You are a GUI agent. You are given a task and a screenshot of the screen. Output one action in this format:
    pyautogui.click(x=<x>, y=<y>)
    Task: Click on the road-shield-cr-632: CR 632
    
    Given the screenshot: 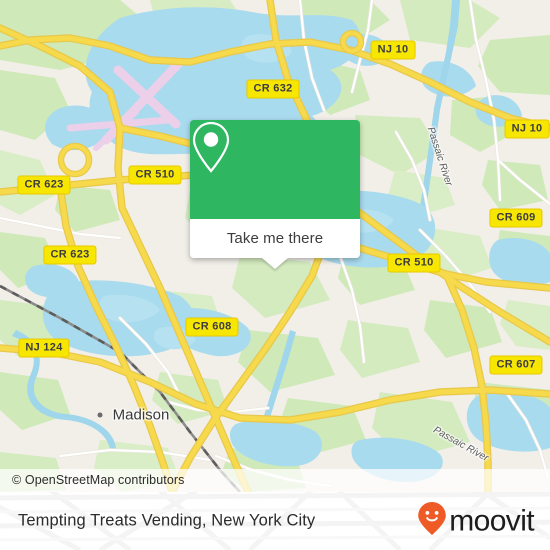 What is the action you would take?
    pyautogui.click(x=273, y=89)
    